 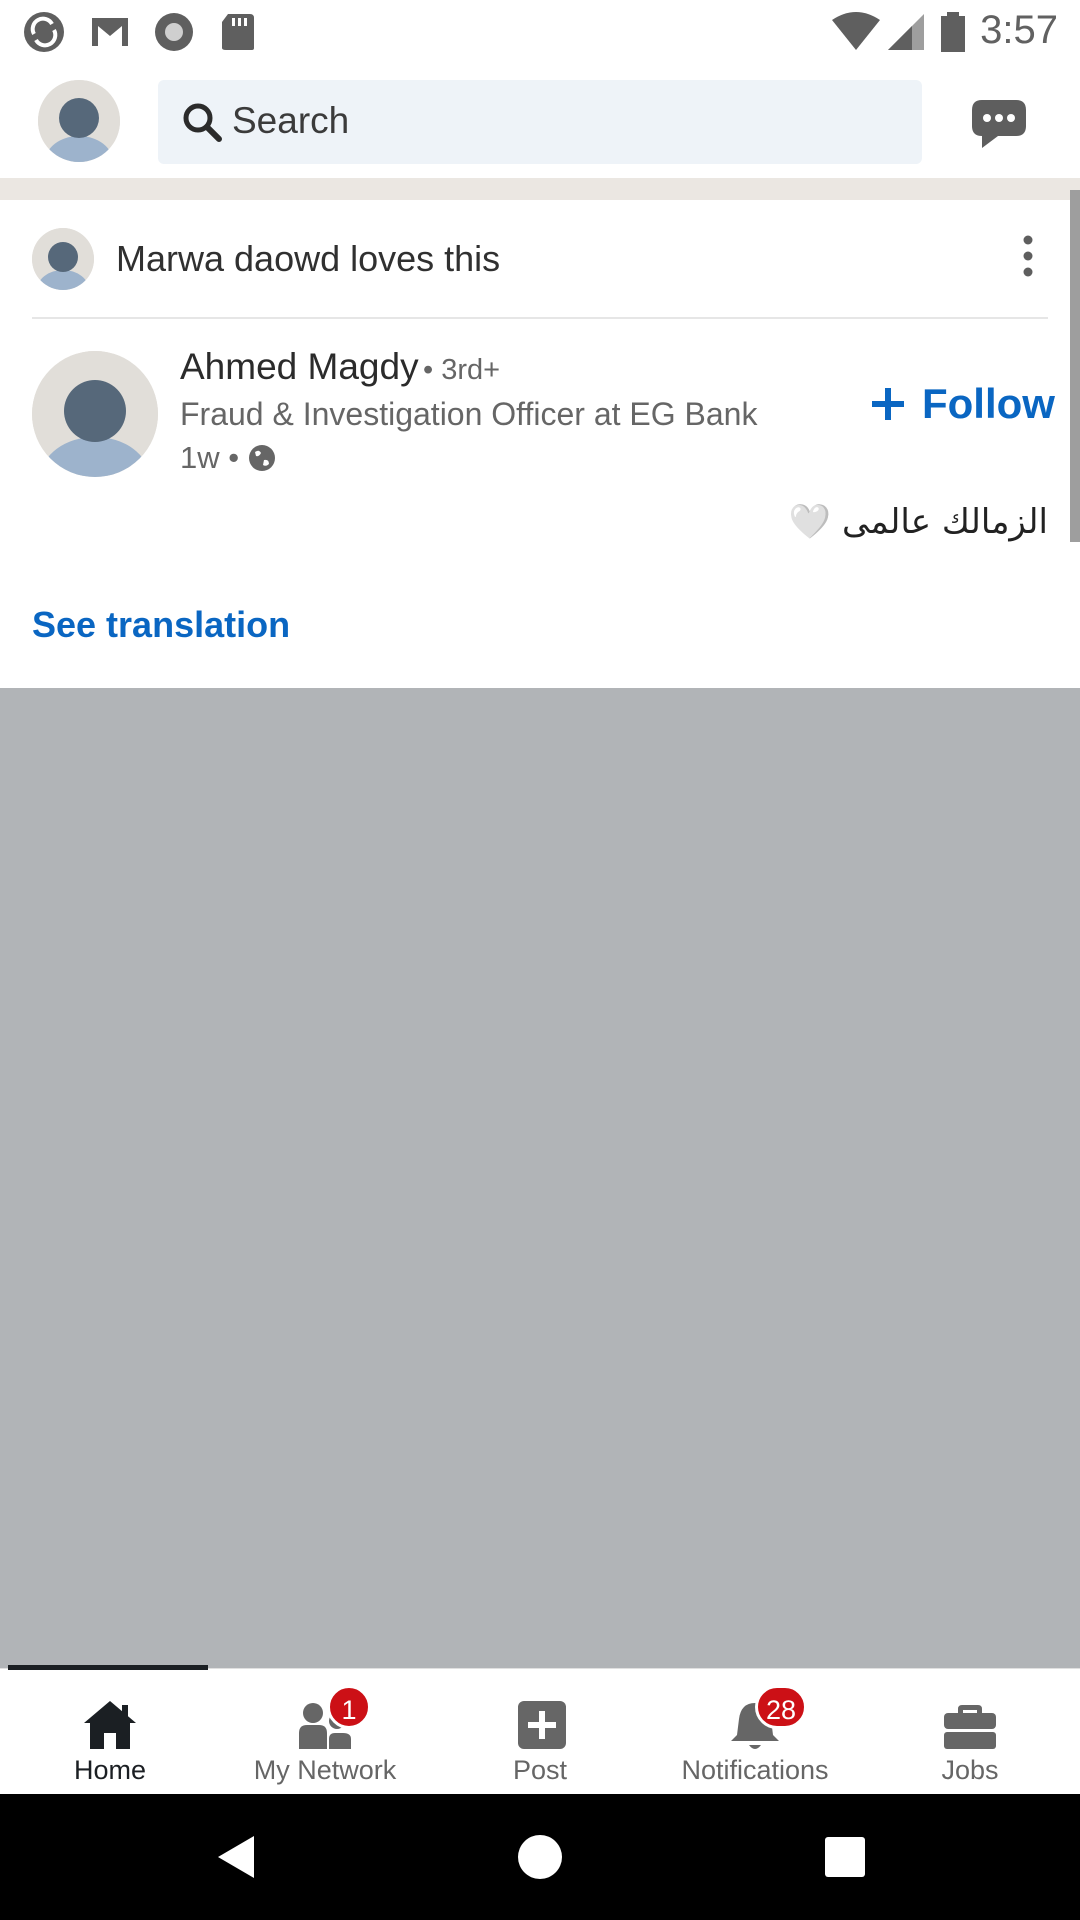 I want to click on search-icon, so click(x=202, y=122).